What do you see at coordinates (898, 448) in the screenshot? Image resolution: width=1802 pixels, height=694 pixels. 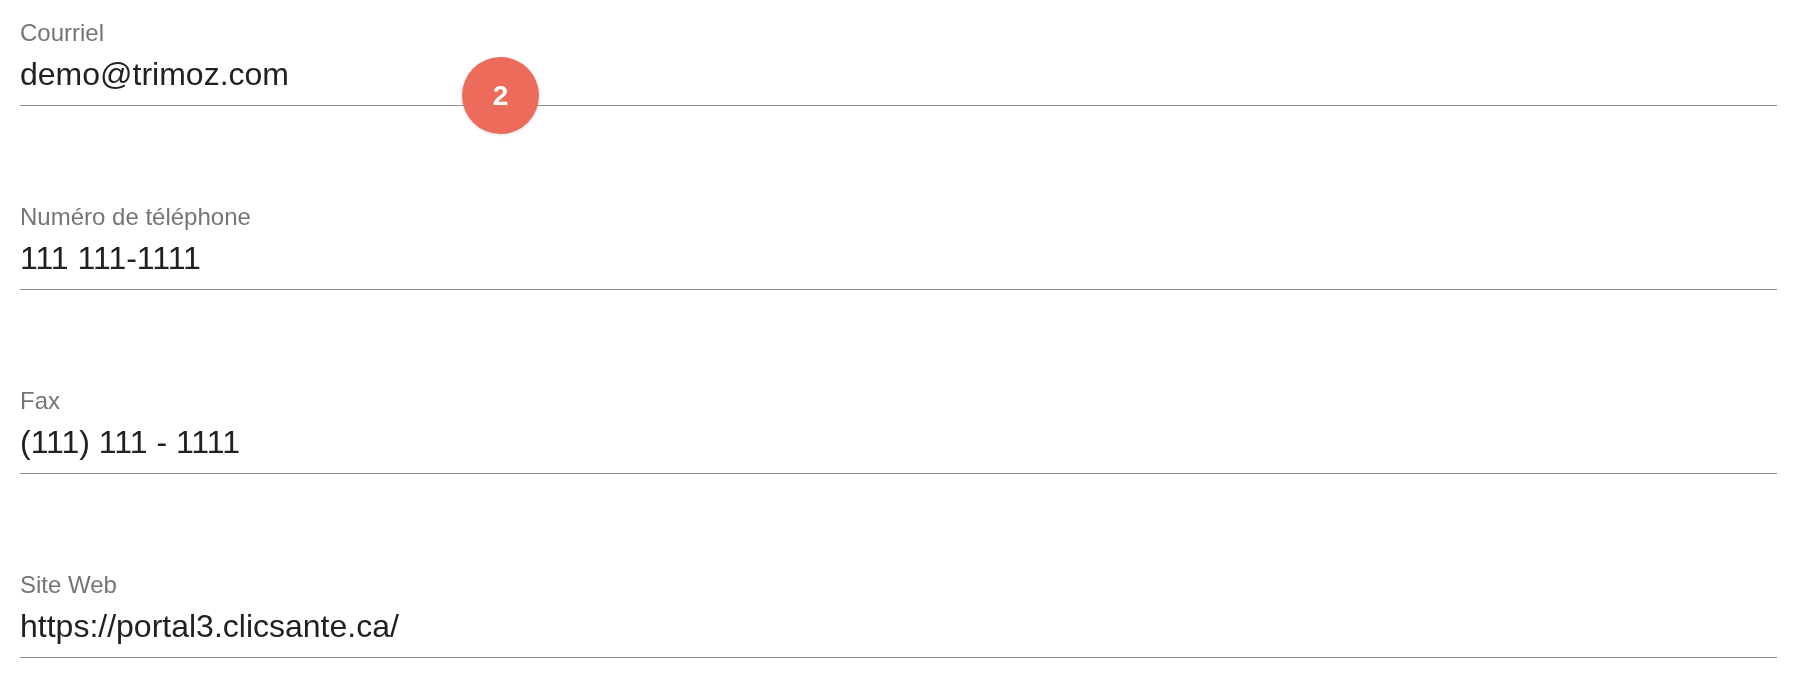 I see `text-field: (111) 111 - 1111` at bounding box center [898, 448].